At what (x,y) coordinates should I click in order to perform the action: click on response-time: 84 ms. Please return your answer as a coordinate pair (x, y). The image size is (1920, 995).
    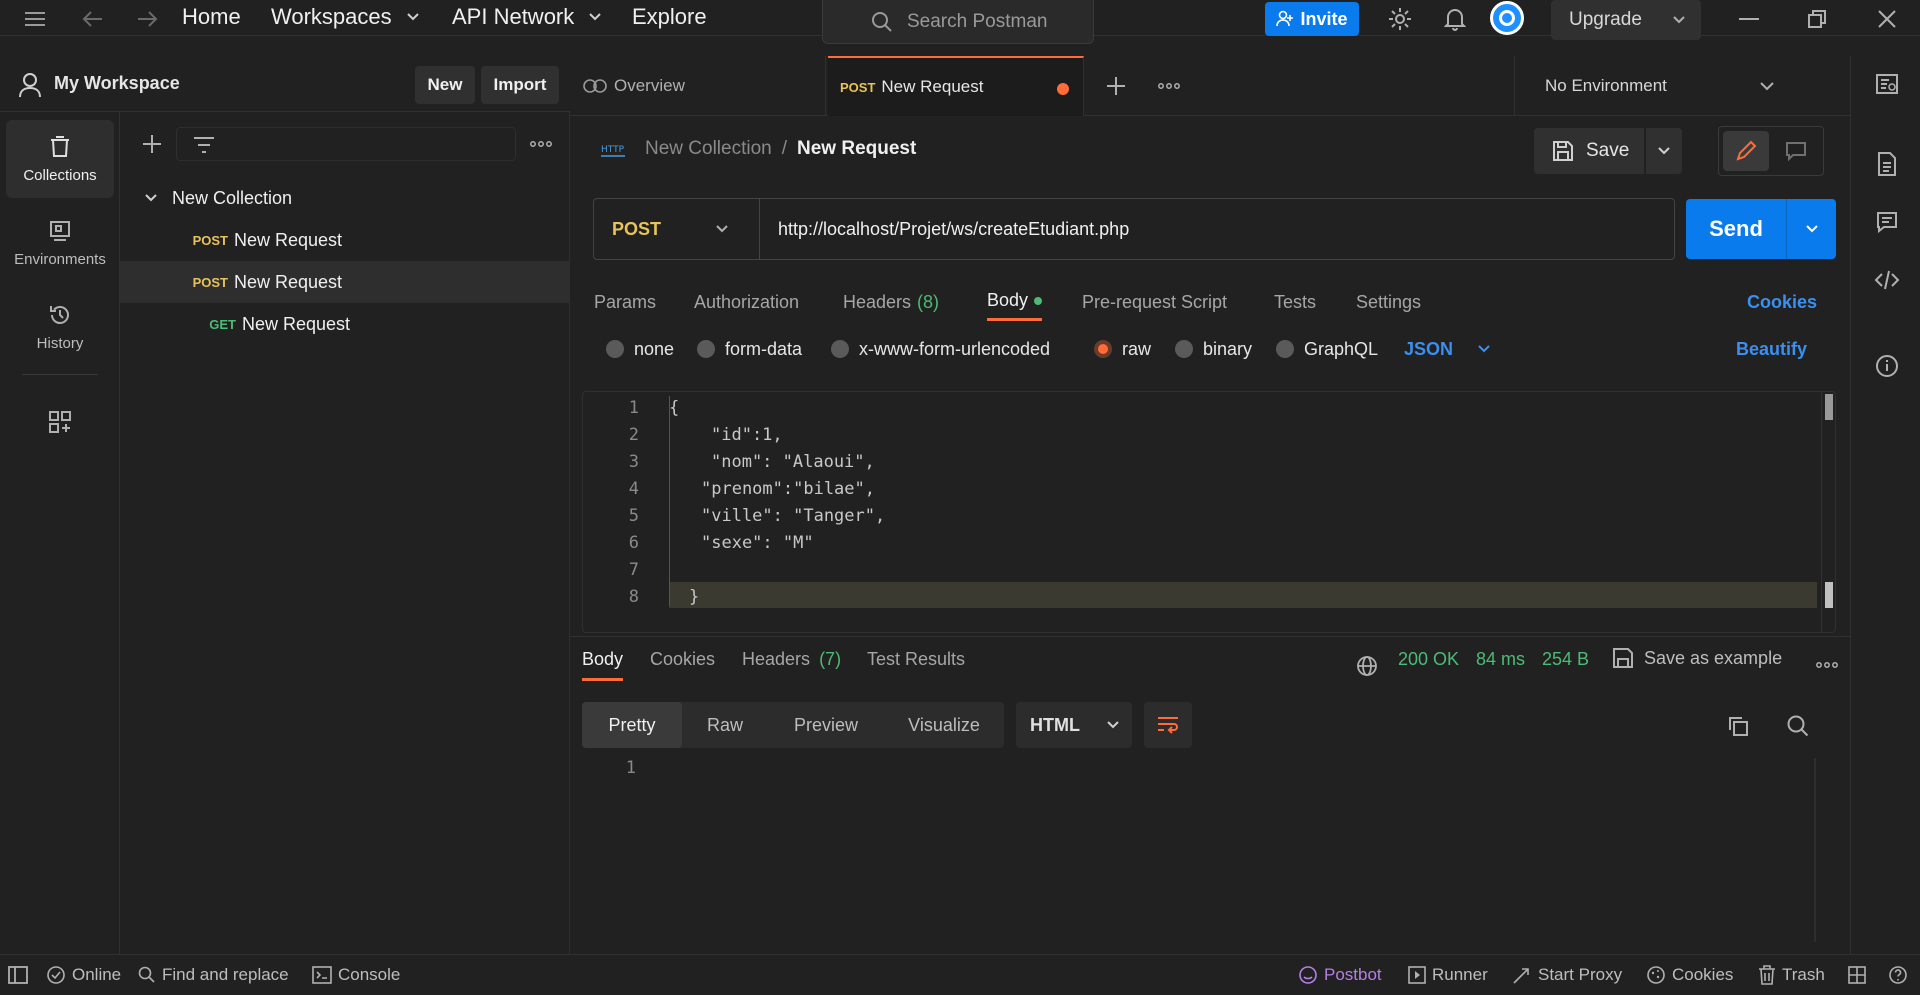
    Looking at the image, I should click on (1500, 659).